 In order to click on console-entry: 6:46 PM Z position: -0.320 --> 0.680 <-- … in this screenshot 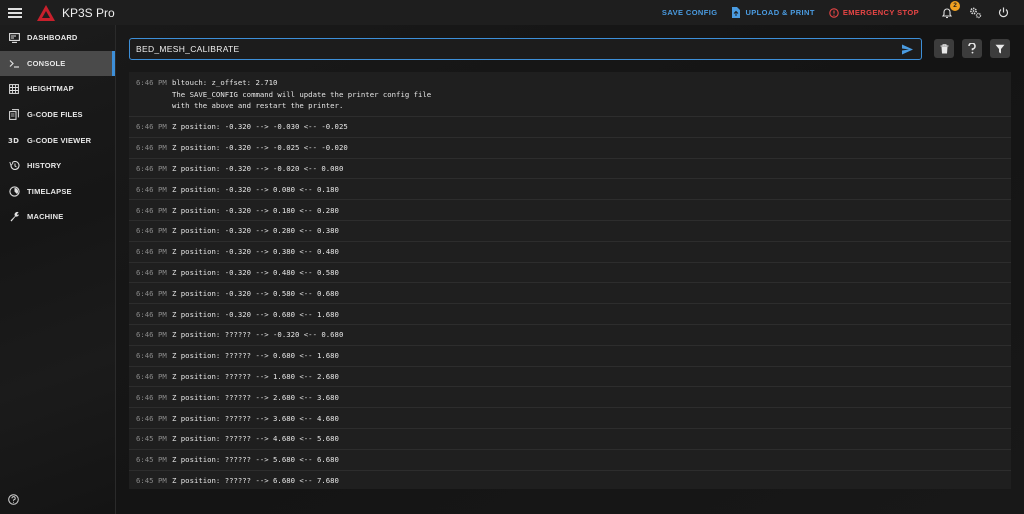, I will do `click(570, 314)`.